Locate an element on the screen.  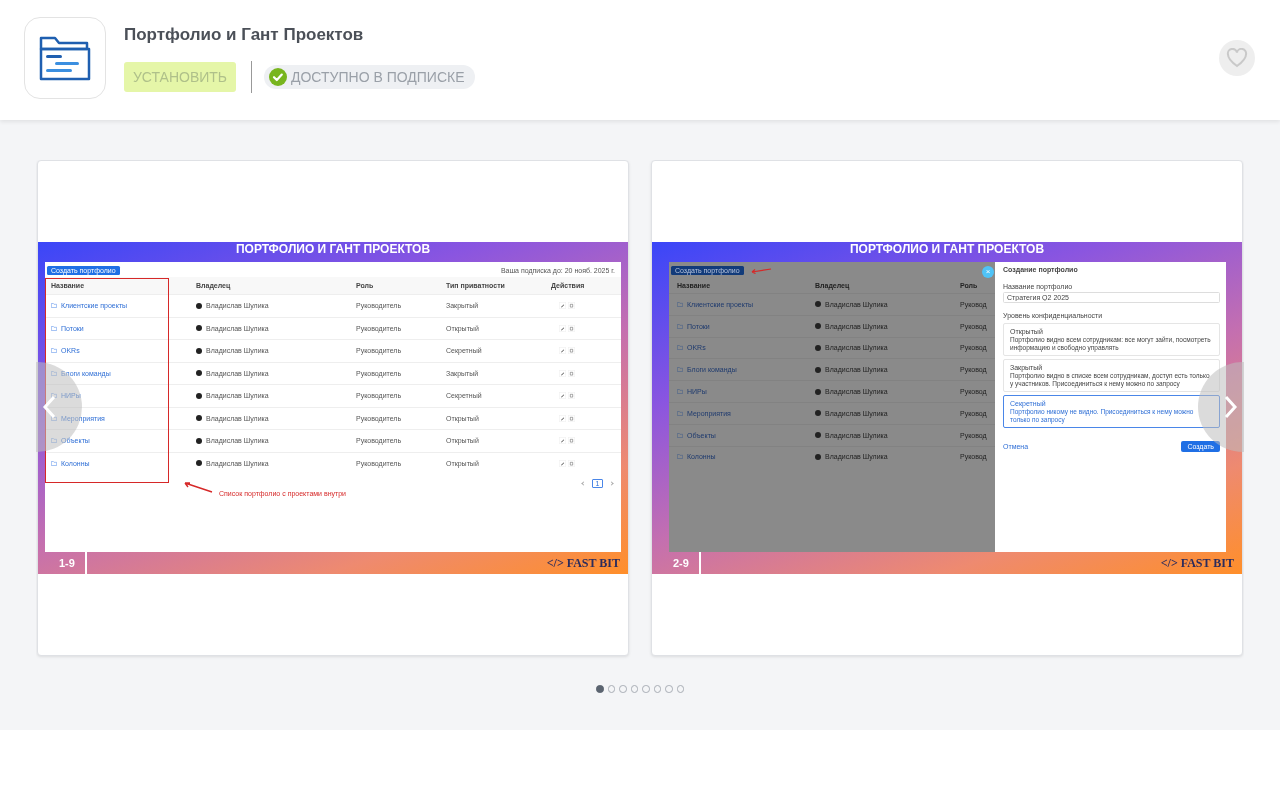
check-icon is located at coordinates (278, 77).